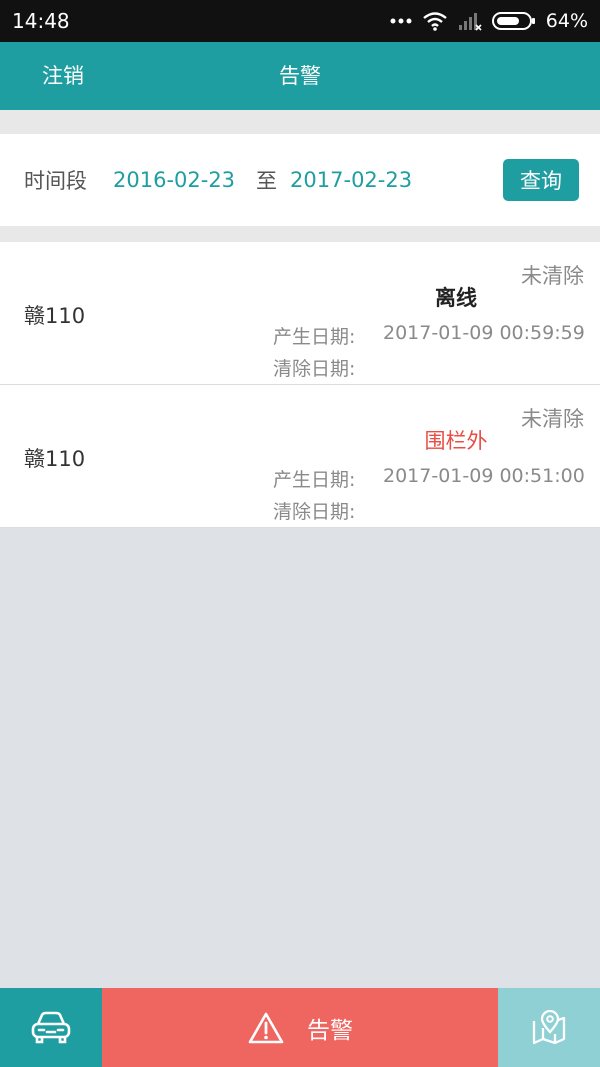 The height and width of the screenshot is (1067, 600). Describe the element at coordinates (435, 21) in the screenshot. I see `wifi-icon` at that location.